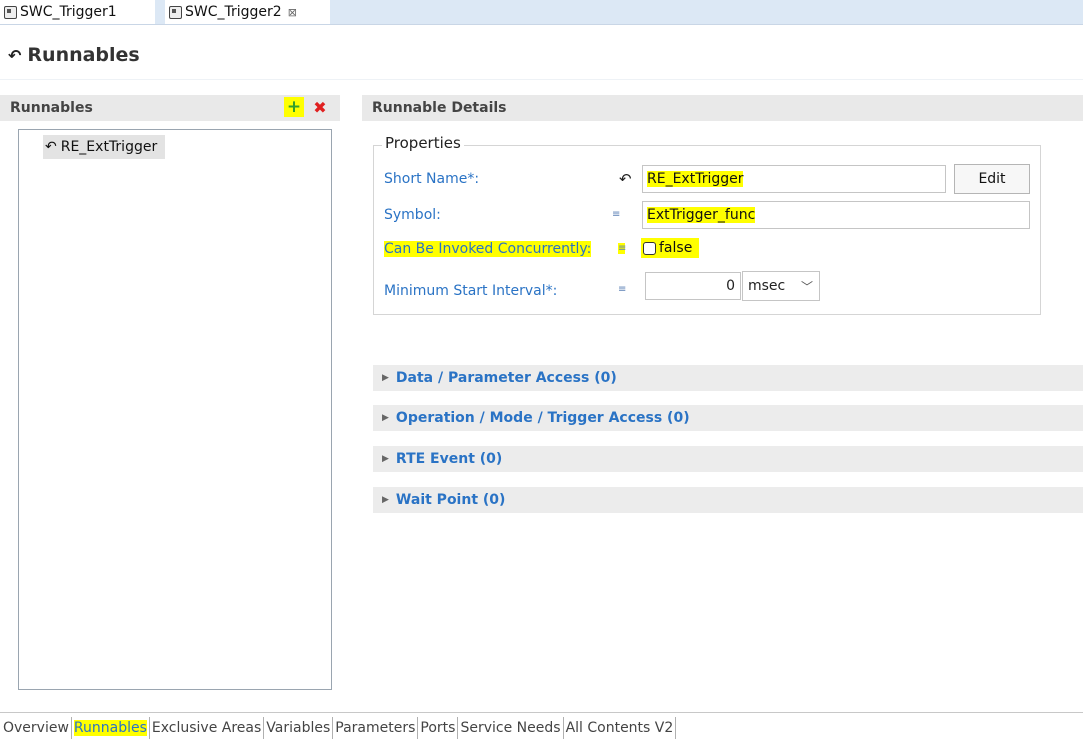 Image resolution: width=1083 pixels, height=739 pixels. I want to click on tab-label: Parameters, so click(375, 728).